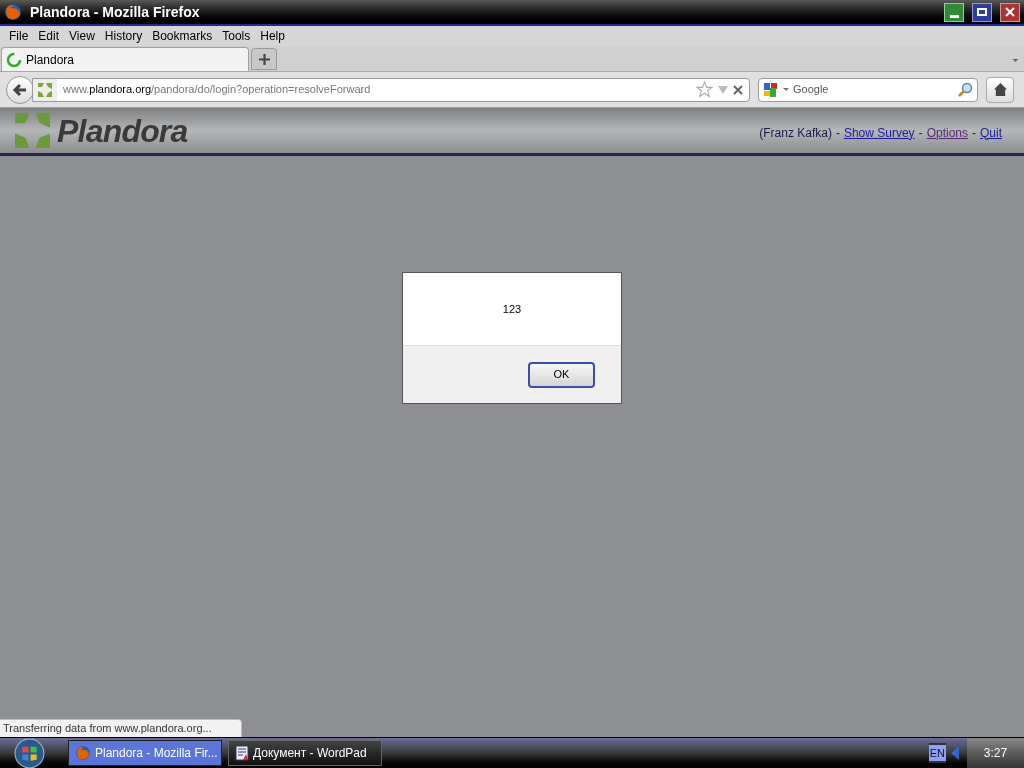 The height and width of the screenshot is (768, 1024). What do you see at coordinates (738, 89) in the screenshot?
I see `stop-icon` at bounding box center [738, 89].